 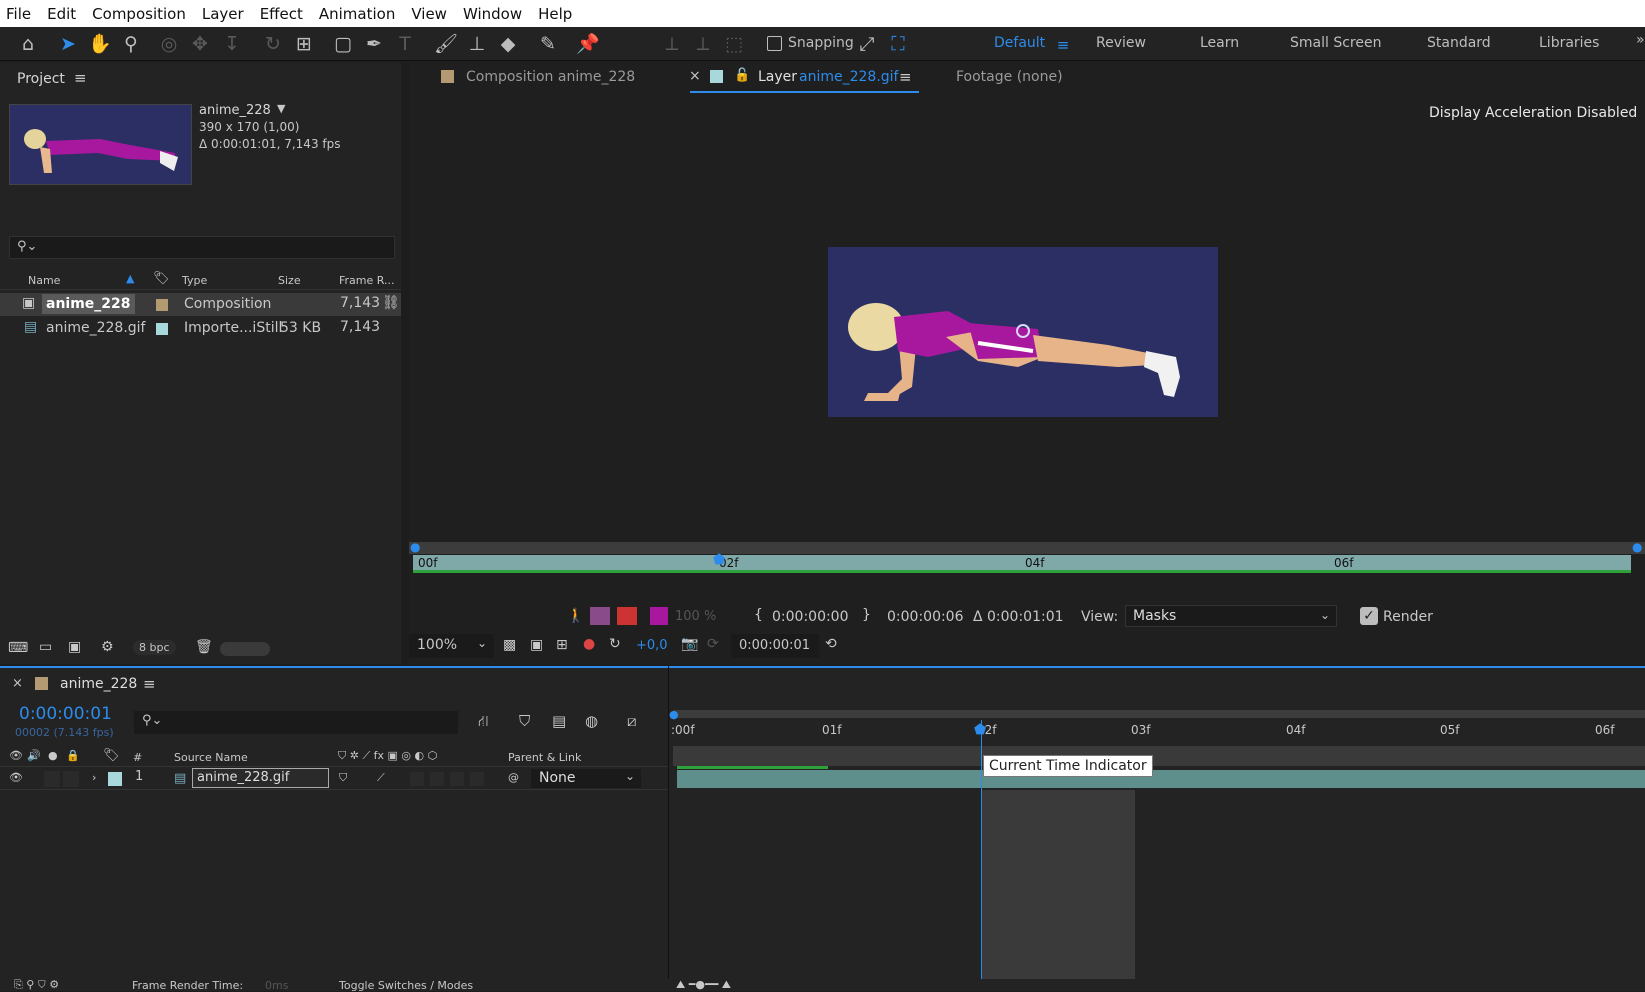 What do you see at coordinates (232, 44) in the screenshot?
I see `dolly-camera-icon: ↧` at bounding box center [232, 44].